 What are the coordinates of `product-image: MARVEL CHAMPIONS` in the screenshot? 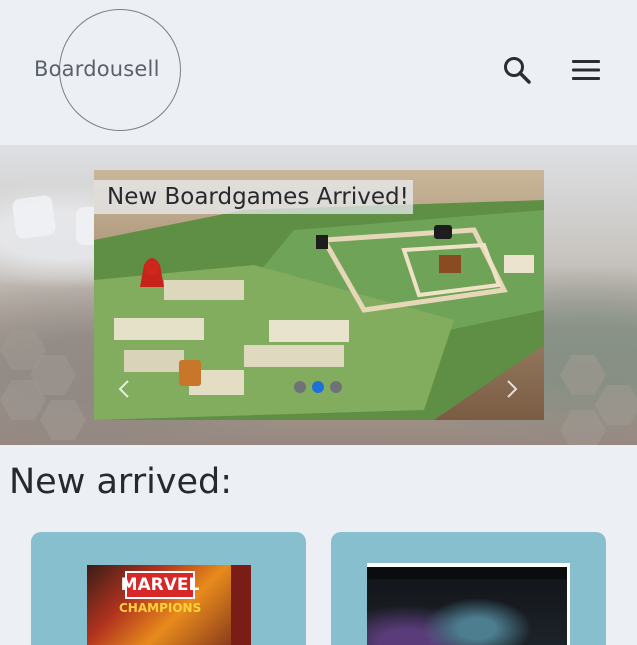 It's located at (169, 605).